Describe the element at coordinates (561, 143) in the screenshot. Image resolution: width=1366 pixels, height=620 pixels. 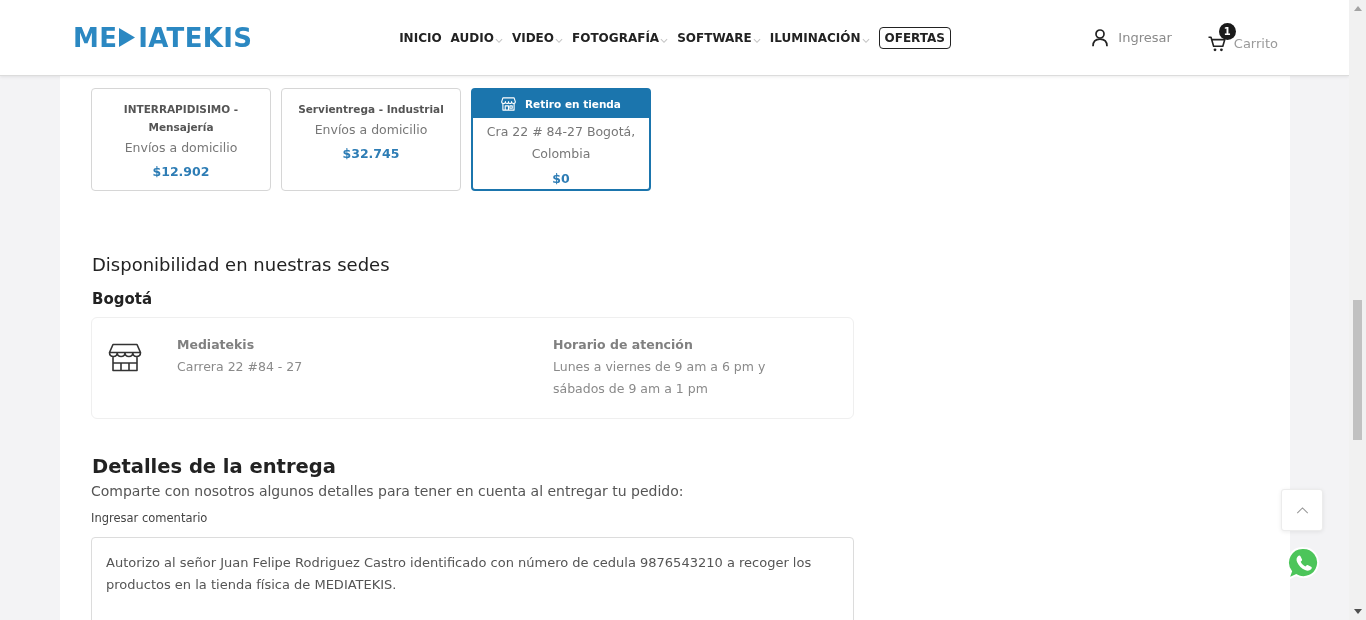
I see `pickup-address: Cra 22 # 84-27 Bogotá, Colombia` at that location.